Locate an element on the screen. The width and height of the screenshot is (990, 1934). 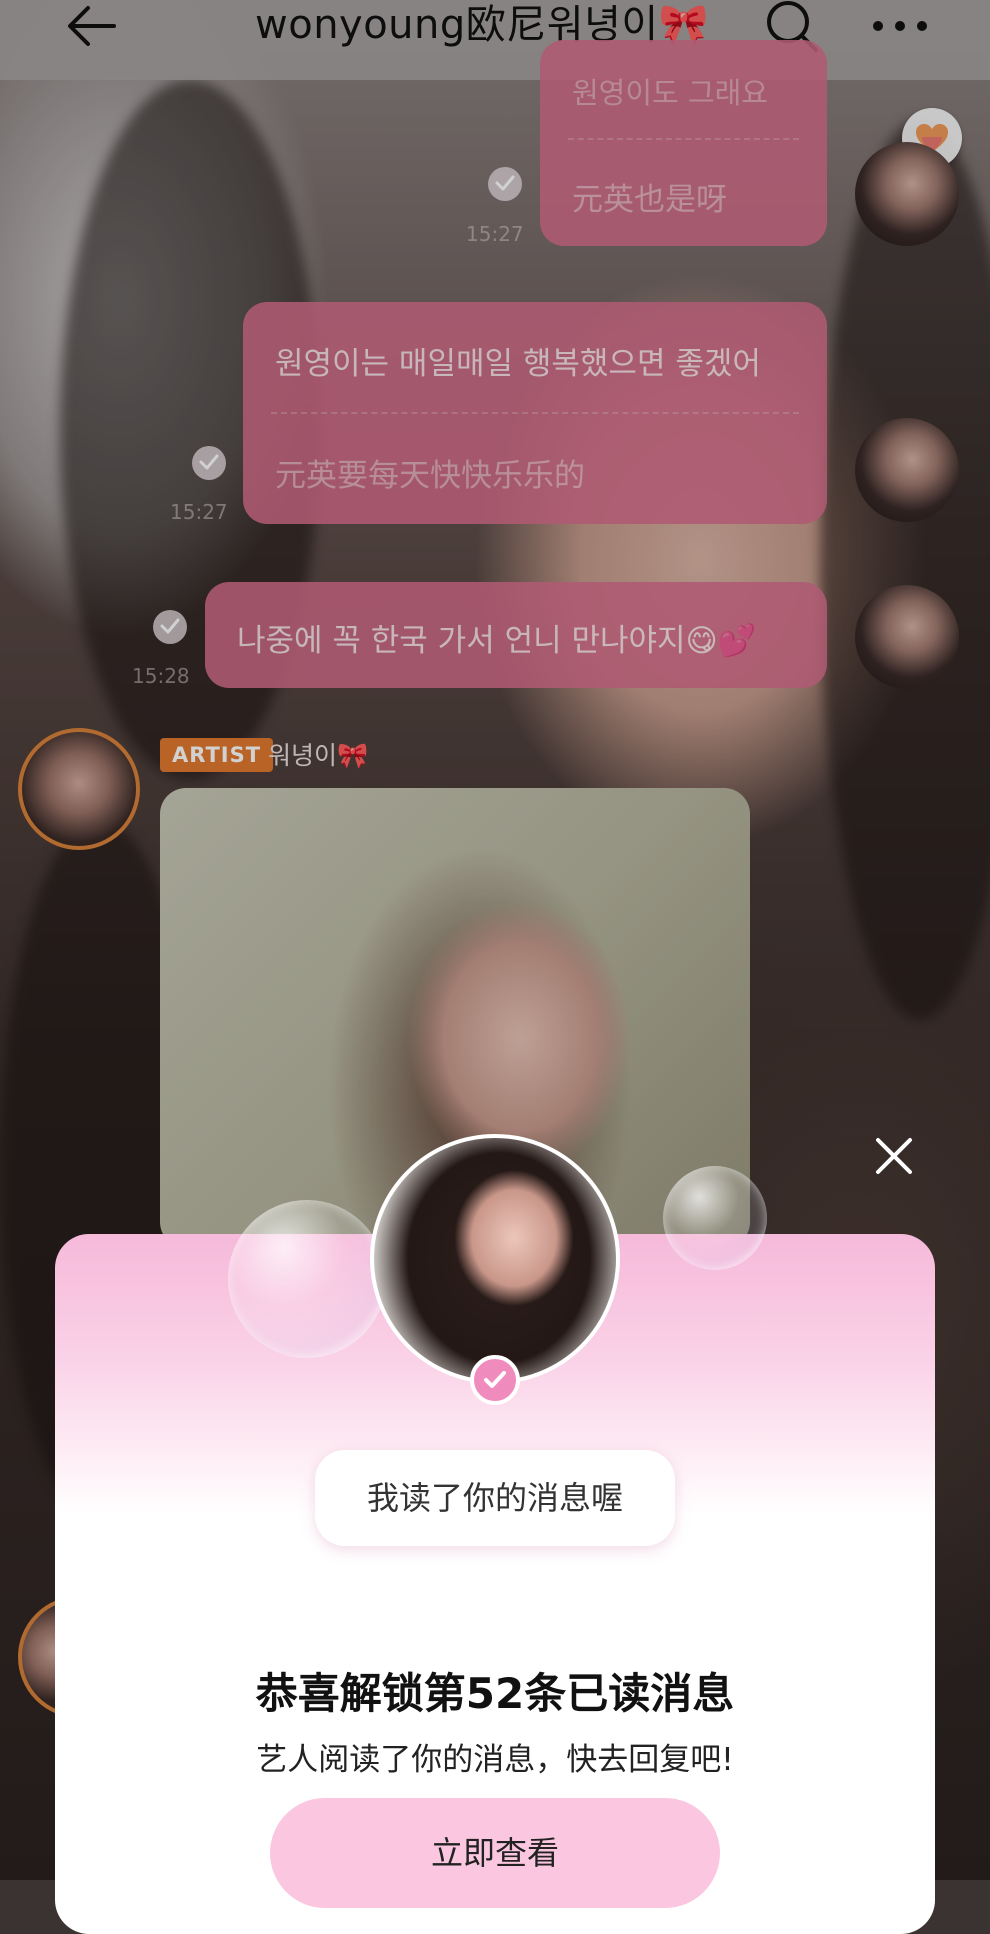
check-badge-icon is located at coordinates (495, 1380).